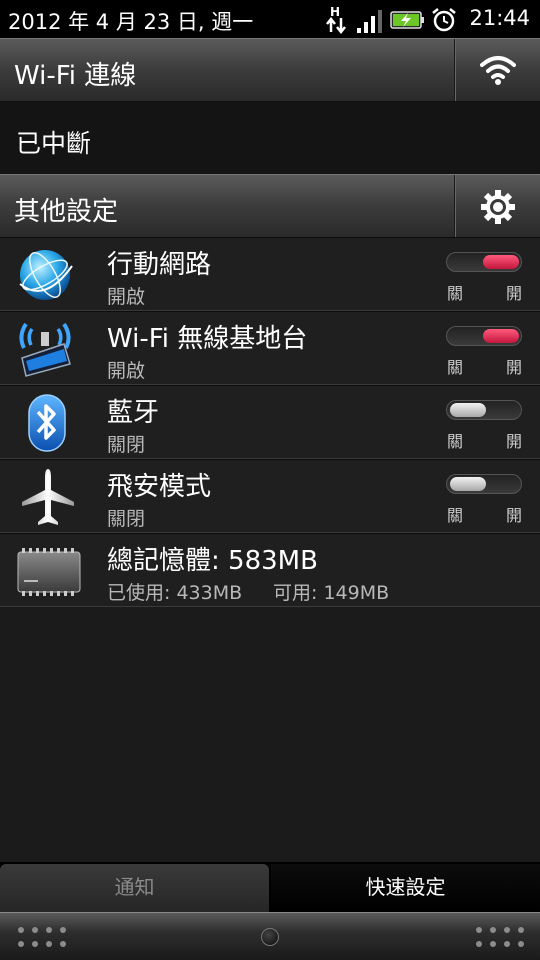 The width and height of the screenshot is (540, 960). What do you see at coordinates (159, 487) in the screenshot?
I see `row-title: 飛安模式` at bounding box center [159, 487].